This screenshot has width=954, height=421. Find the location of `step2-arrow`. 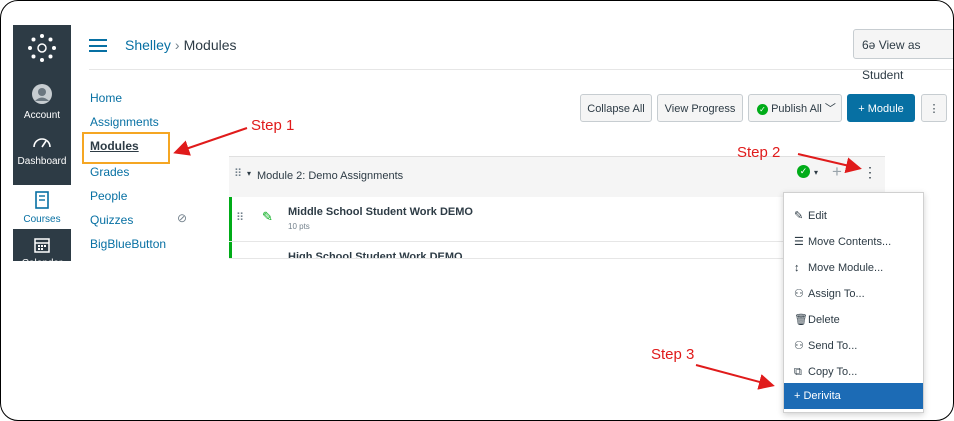

step2-arrow is located at coordinates (829, 163).